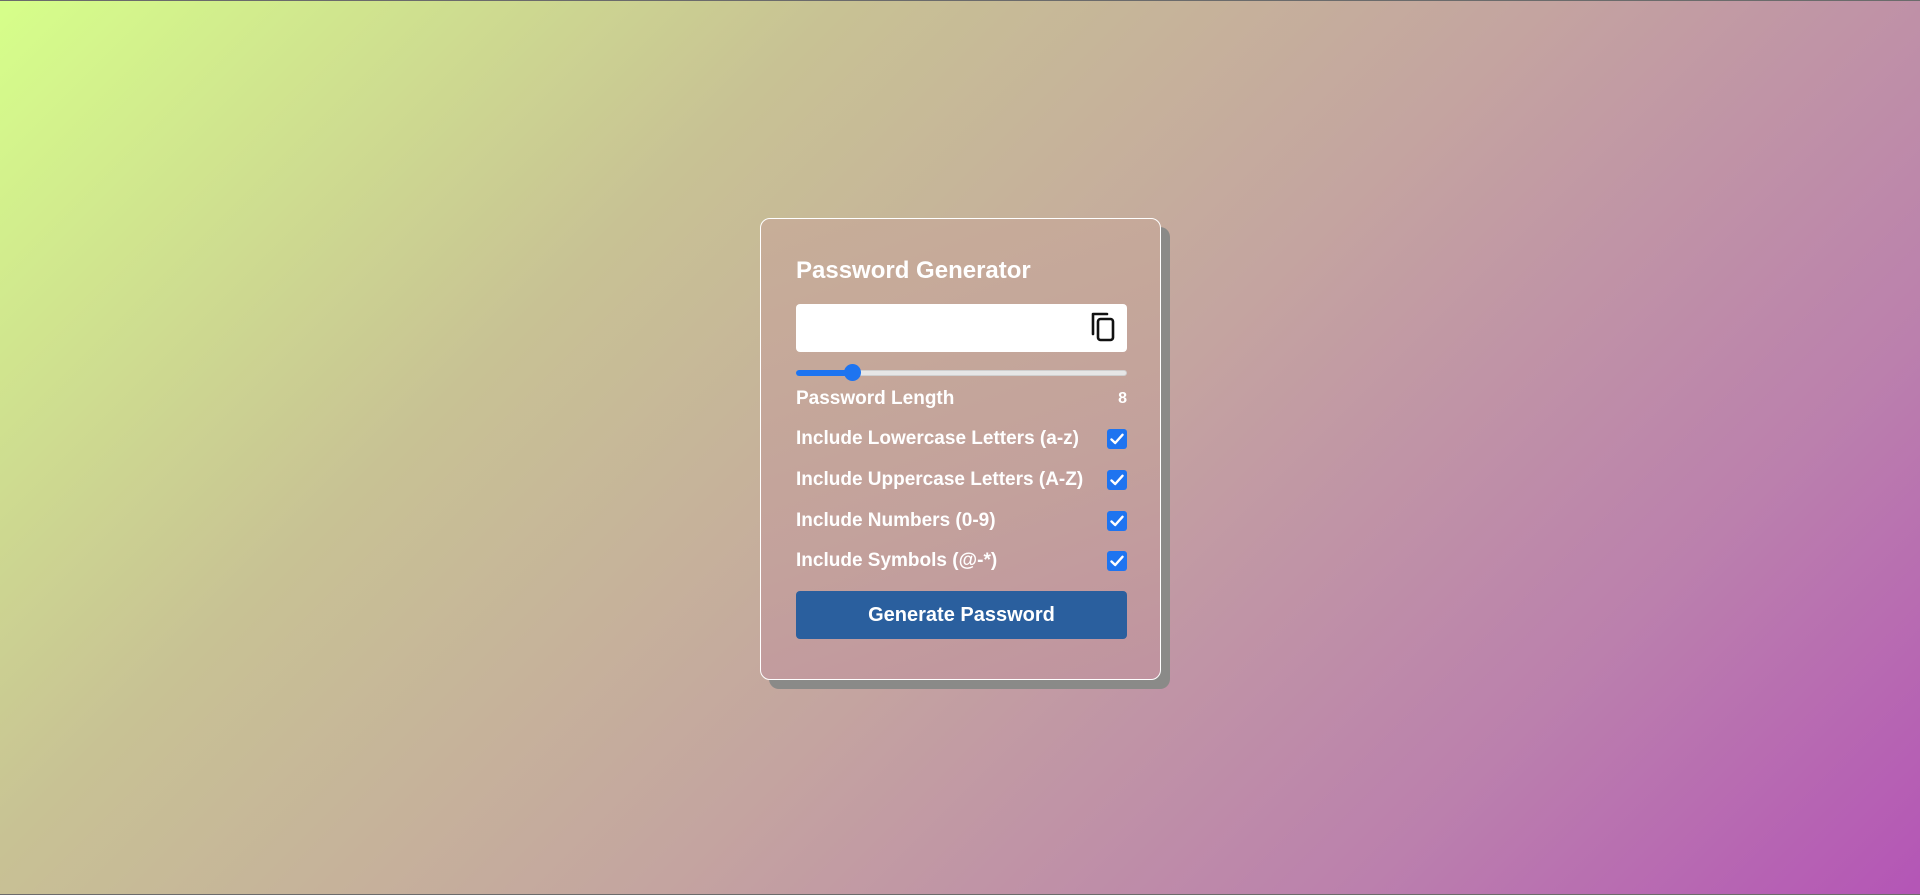 The height and width of the screenshot is (895, 1920). Describe the element at coordinates (875, 398) in the screenshot. I see `length-label: Password Length` at that location.